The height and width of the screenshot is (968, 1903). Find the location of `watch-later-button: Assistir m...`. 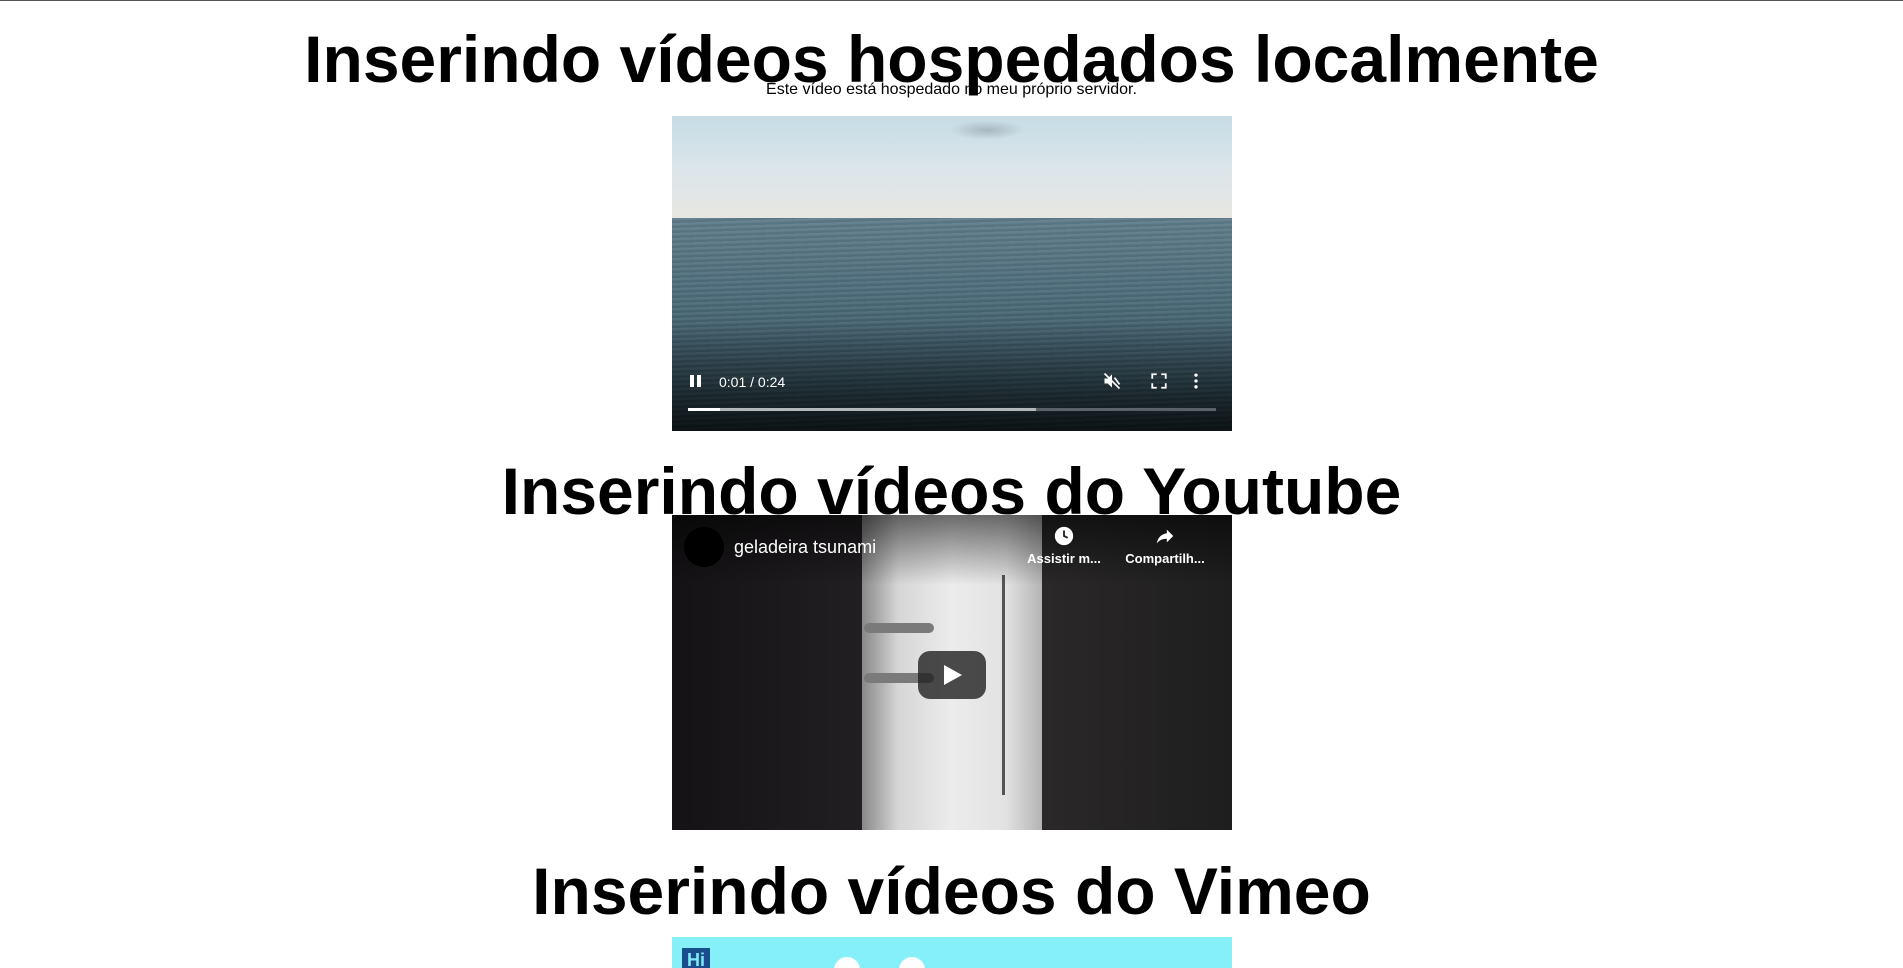

watch-later-button: Assistir m... is located at coordinates (1064, 545).